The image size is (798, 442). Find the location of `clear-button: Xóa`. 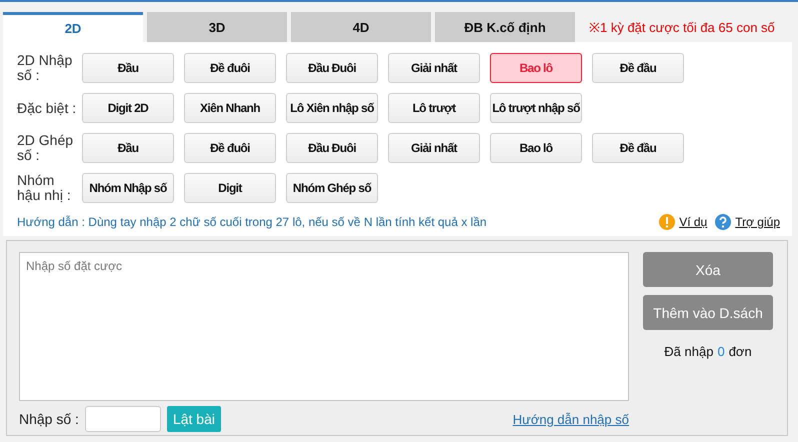

clear-button: Xóa is located at coordinates (708, 269).